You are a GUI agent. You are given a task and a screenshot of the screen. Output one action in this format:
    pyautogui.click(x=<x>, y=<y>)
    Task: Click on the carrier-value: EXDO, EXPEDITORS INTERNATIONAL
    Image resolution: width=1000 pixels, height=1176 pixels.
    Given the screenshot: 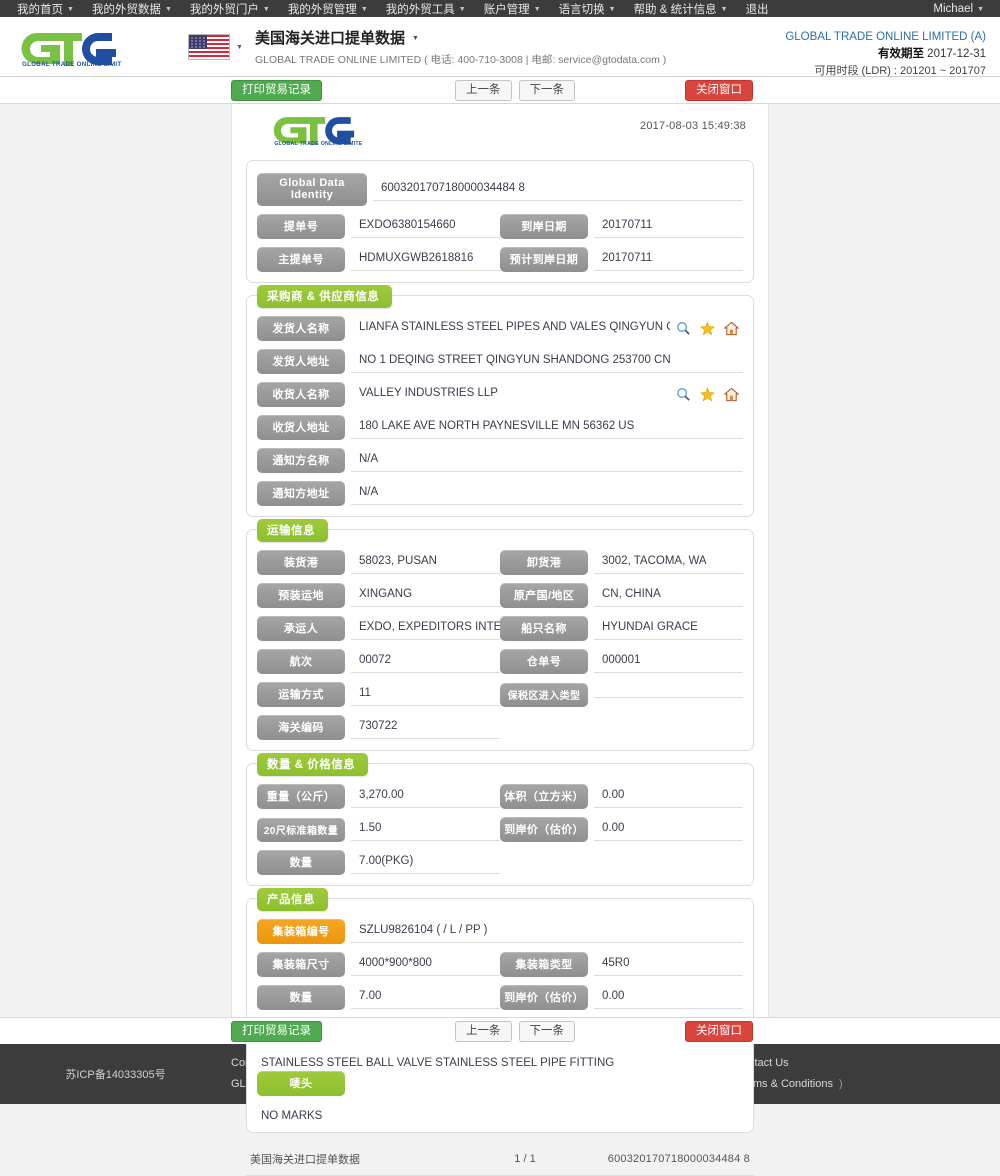 What is the action you would take?
    pyautogui.click(x=425, y=629)
    